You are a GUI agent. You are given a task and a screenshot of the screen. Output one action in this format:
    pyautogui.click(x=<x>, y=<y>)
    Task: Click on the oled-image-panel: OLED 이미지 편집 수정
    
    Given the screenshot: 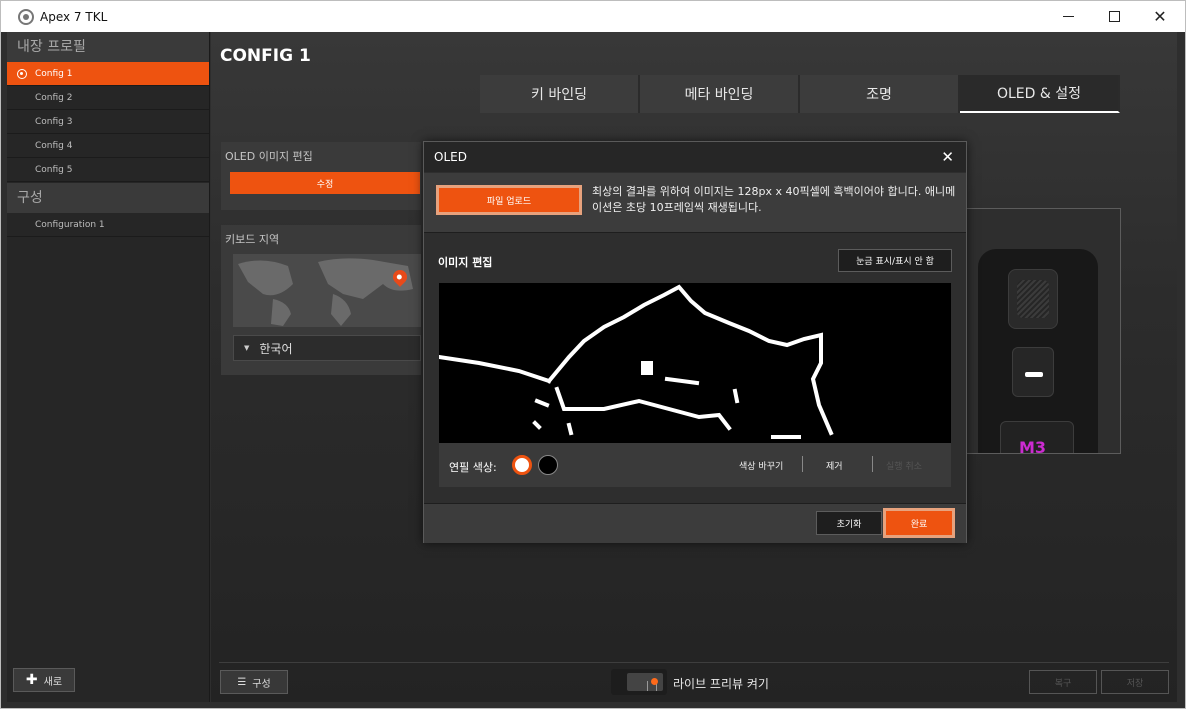 What is the action you would take?
    pyautogui.click(x=321, y=176)
    